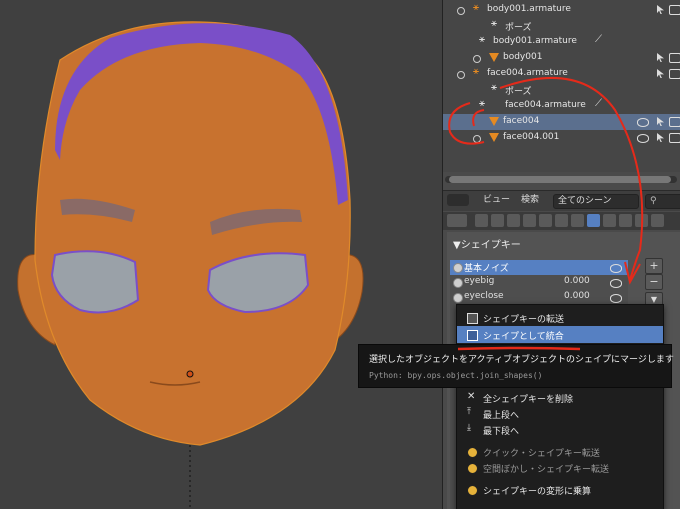 Image resolution: width=680 pixels, height=509 pixels. What do you see at coordinates (560, 413) in the screenshot?
I see `menu-item-move-top: ⤒ 最上段へ` at bounding box center [560, 413].